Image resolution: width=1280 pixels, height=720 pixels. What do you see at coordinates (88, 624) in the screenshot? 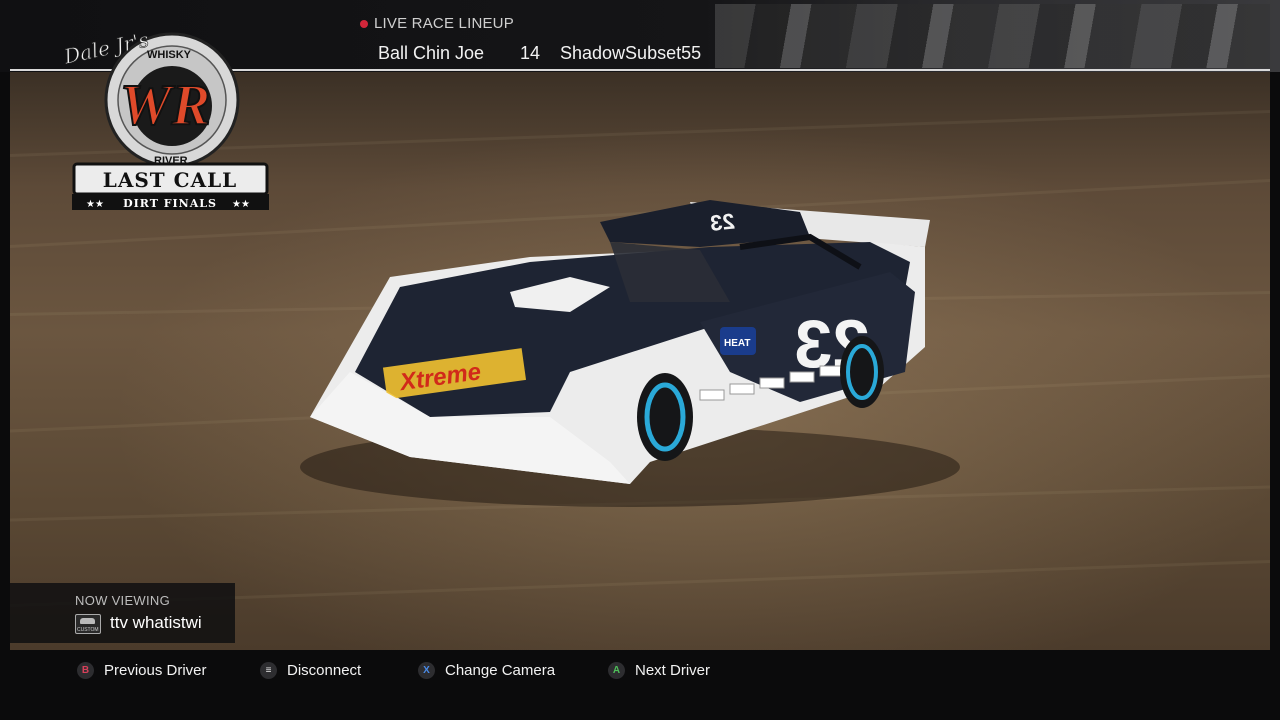
I see `custom-car-badge-icon: CUSTOM` at bounding box center [88, 624].